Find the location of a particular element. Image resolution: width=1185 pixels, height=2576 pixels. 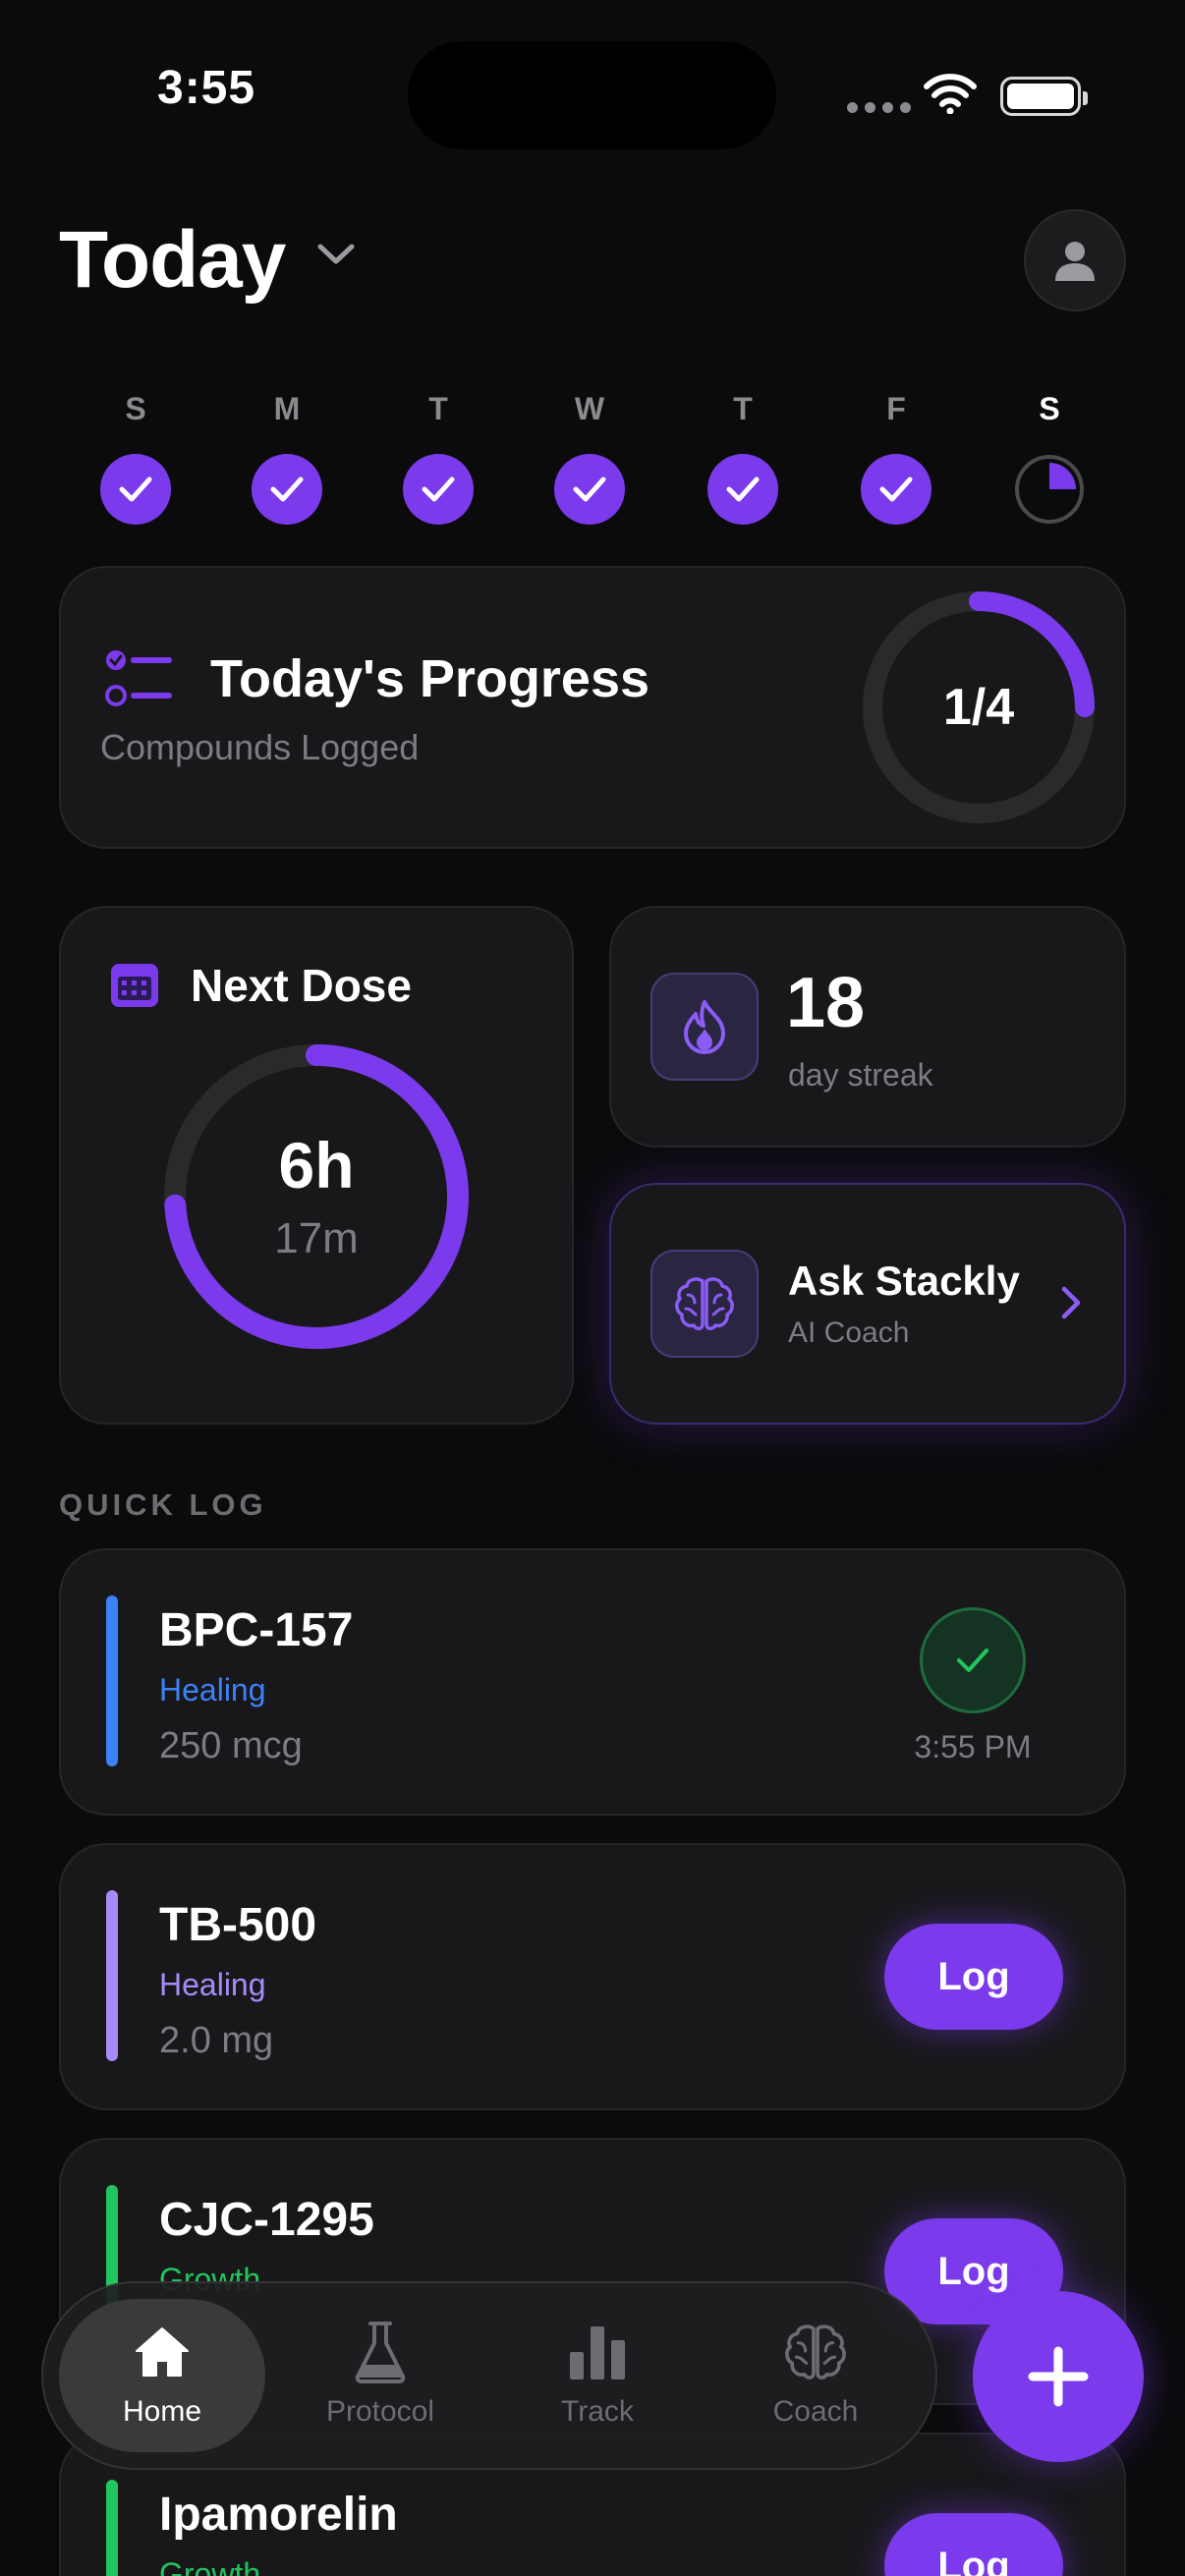

checklist-icon is located at coordinates (138, 678).